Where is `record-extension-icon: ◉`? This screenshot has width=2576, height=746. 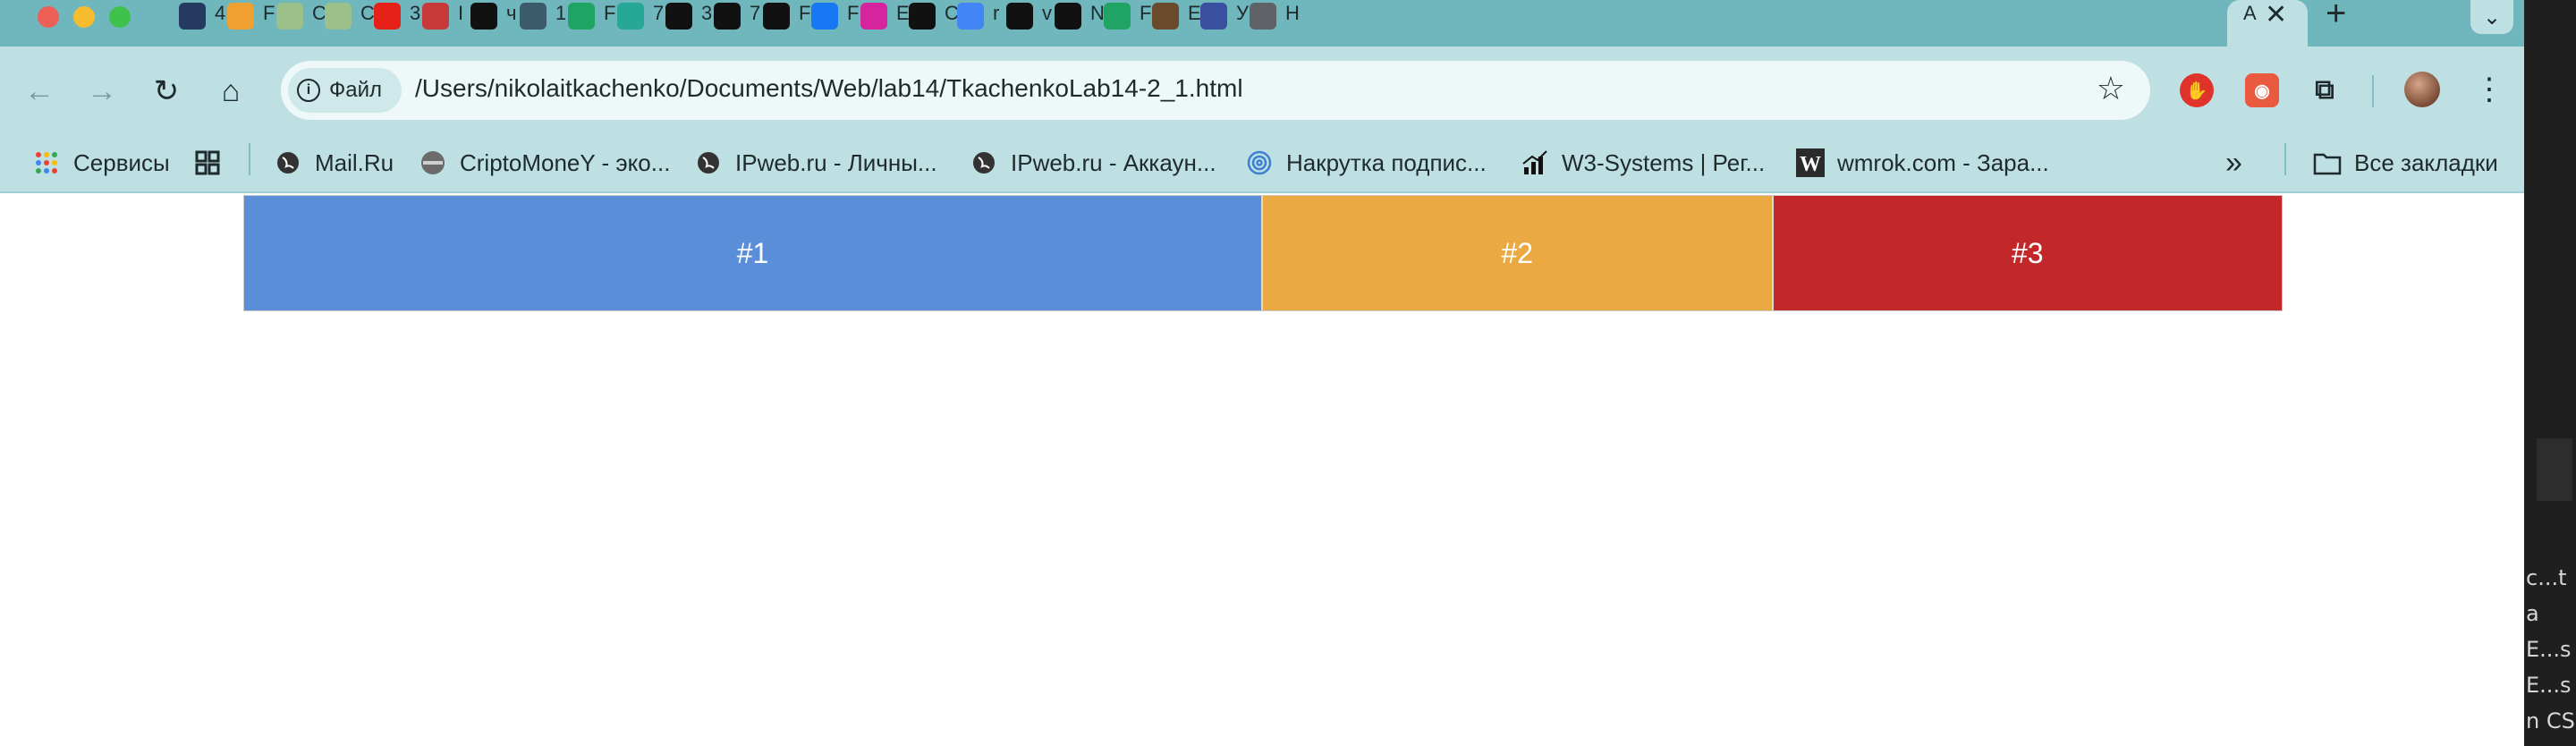 record-extension-icon: ◉ is located at coordinates (2262, 90).